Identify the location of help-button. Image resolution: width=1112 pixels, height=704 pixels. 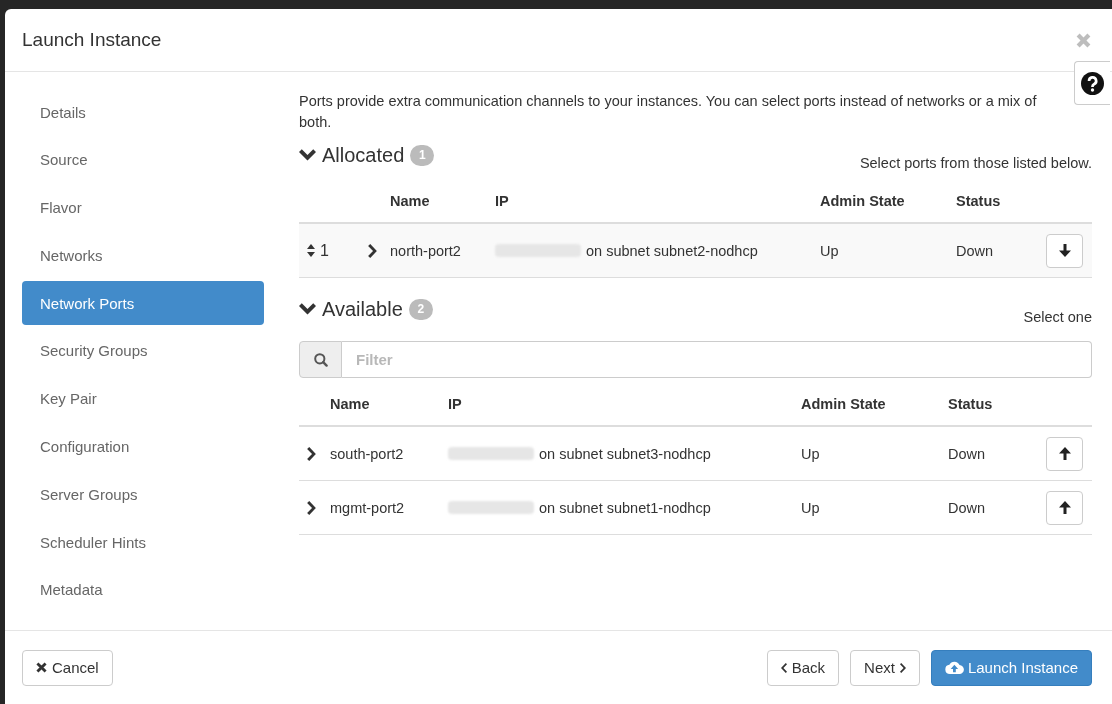
(1092, 83).